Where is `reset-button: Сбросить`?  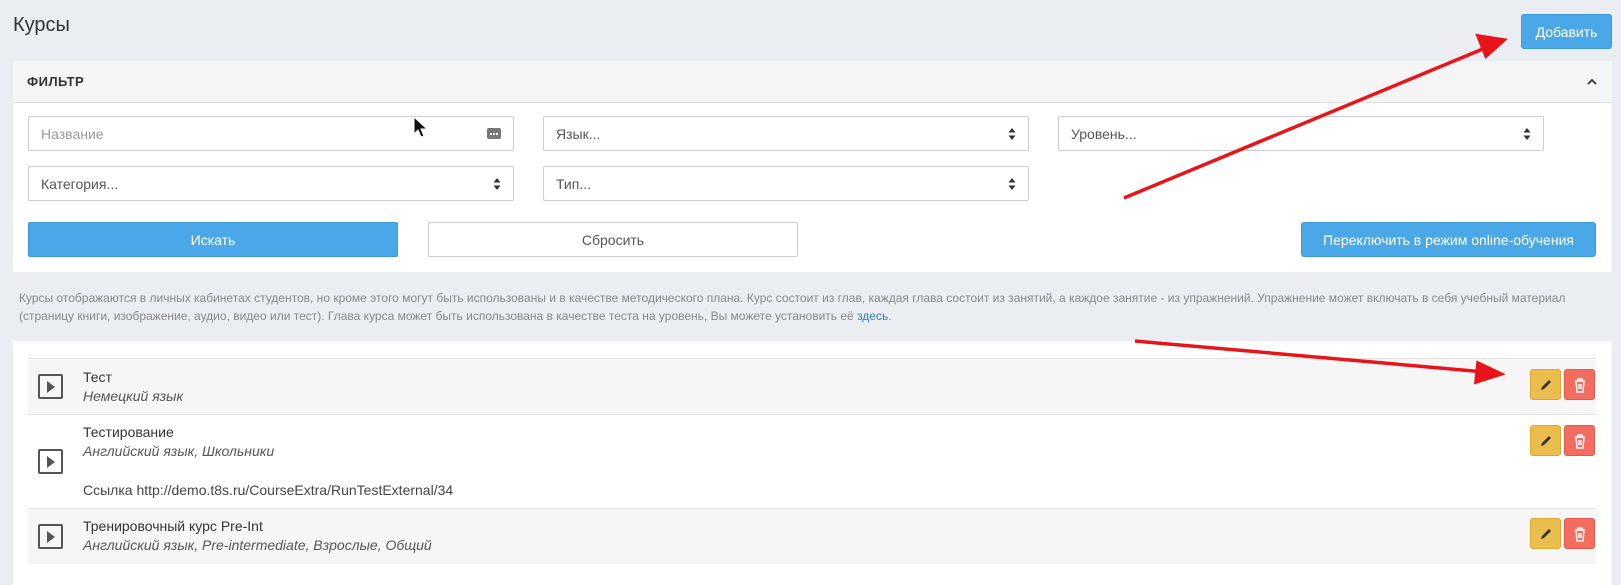
reset-button: Сбросить is located at coordinates (613, 239).